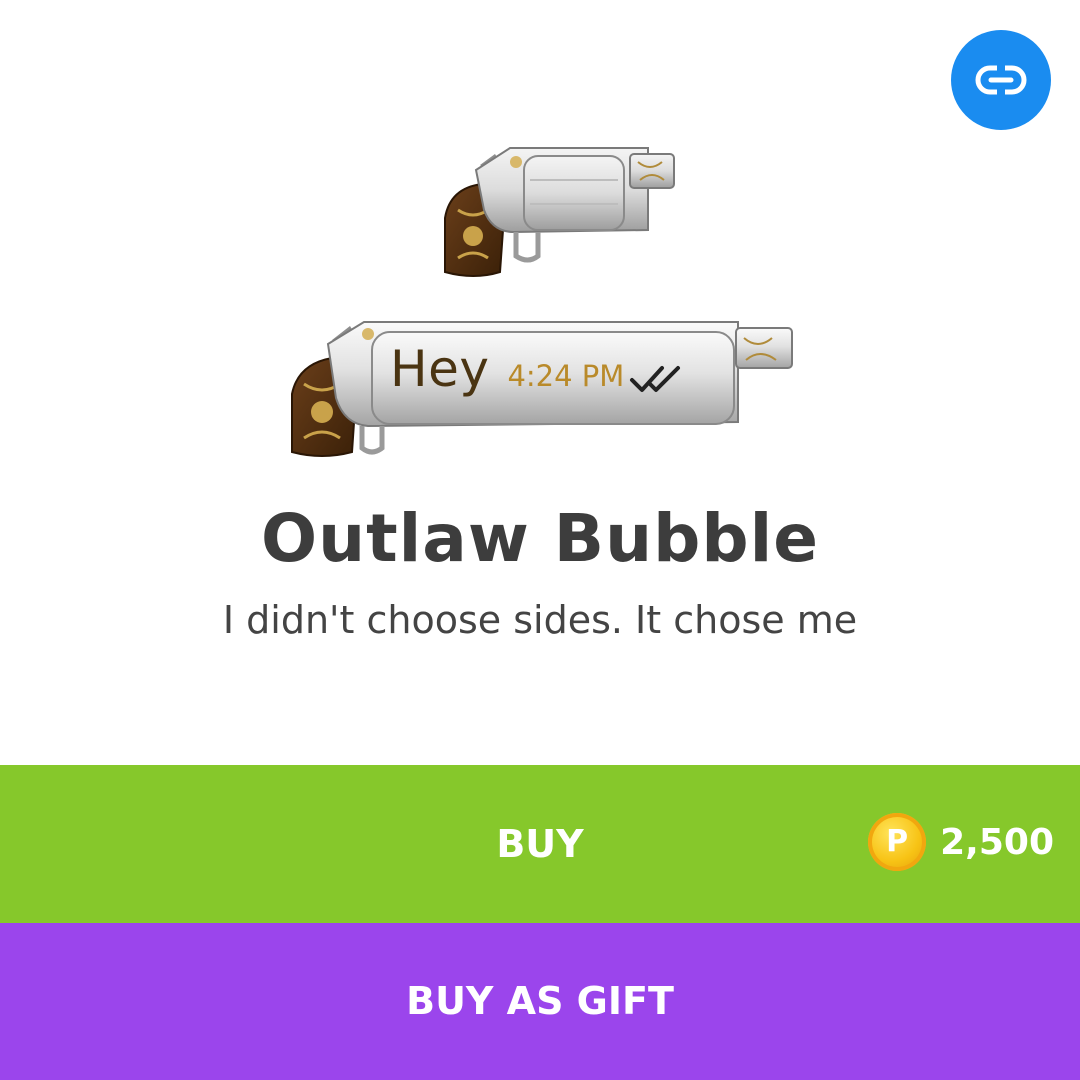 The width and height of the screenshot is (1080, 1080). Describe the element at coordinates (566, 376) in the screenshot. I see `bubble-message-time: 4:24 PM` at that location.